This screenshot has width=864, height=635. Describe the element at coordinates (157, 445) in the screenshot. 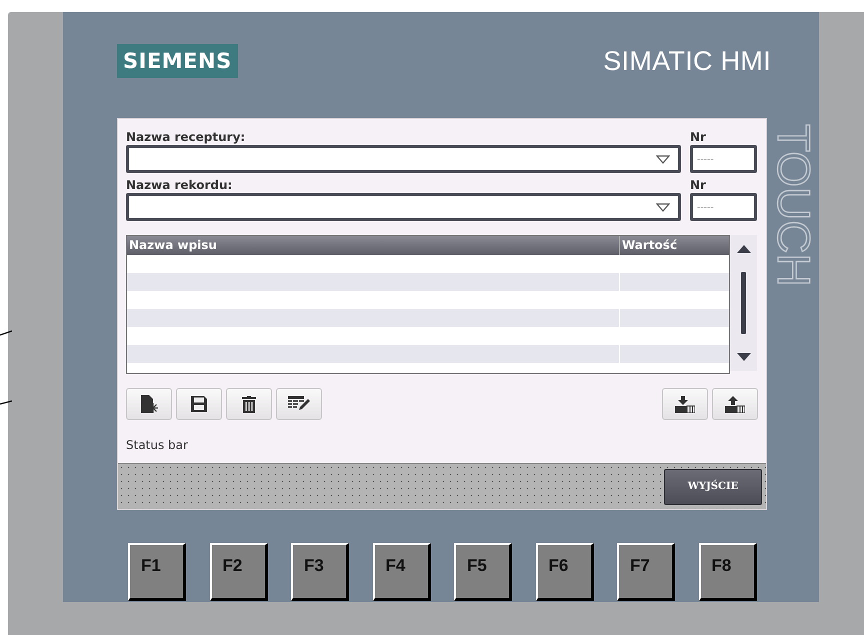

I see `status-bar-text: Status bar` at that location.